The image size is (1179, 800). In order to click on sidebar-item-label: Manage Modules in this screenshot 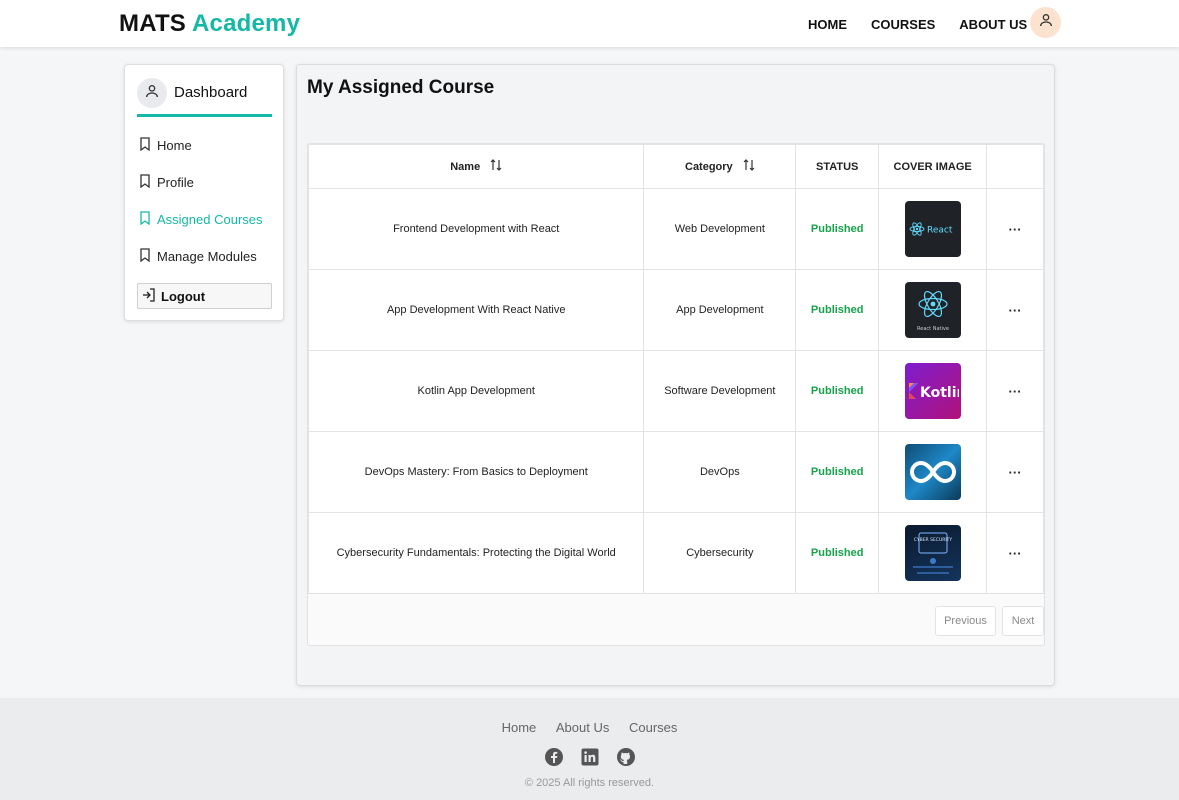, I will do `click(207, 256)`.